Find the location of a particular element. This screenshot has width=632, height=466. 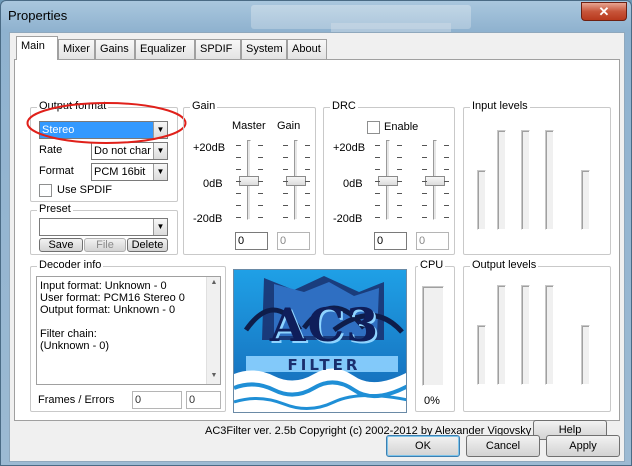

logo-text: AC3 is located at coordinates (325, 325).